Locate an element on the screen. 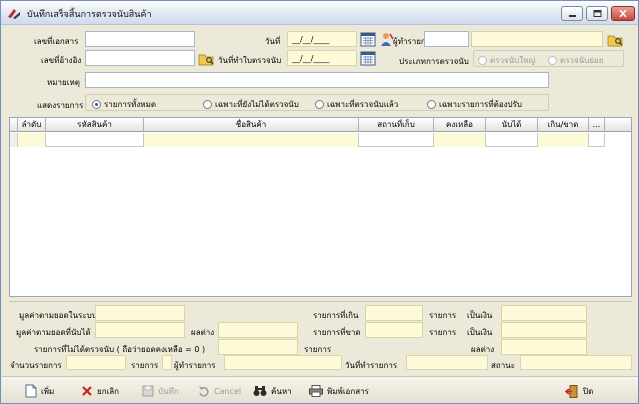 The width and height of the screenshot is (639, 404). short-item-word: รายการ is located at coordinates (443, 332).